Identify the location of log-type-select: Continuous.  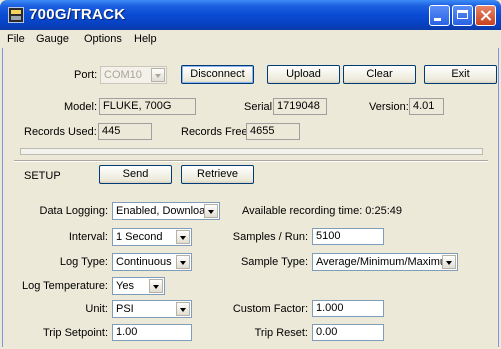
(152, 262).